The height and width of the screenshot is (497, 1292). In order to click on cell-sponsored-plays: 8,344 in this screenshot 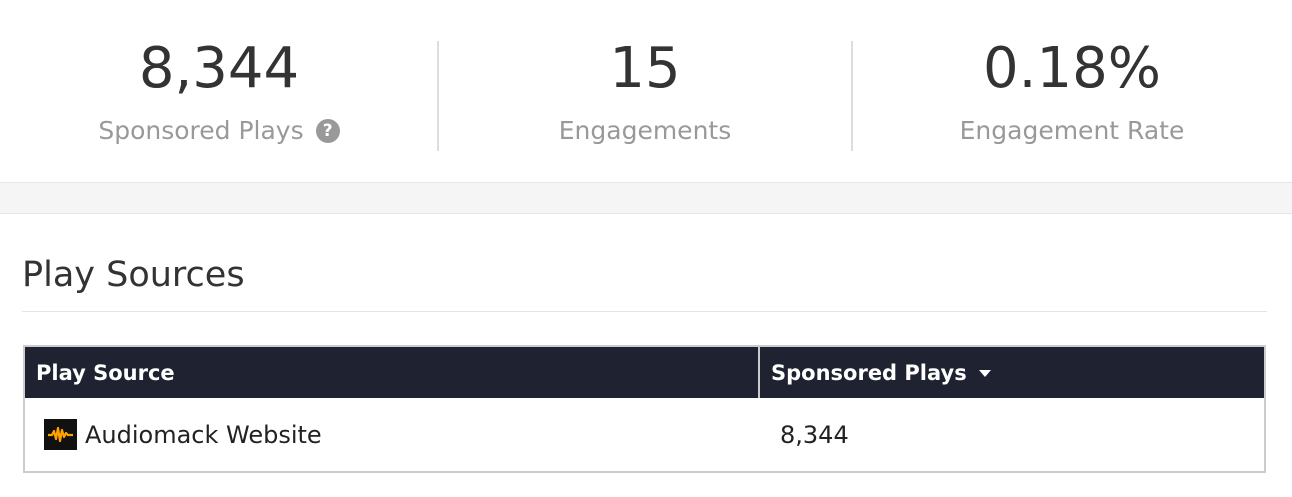, I will do `click(814, 434)`.